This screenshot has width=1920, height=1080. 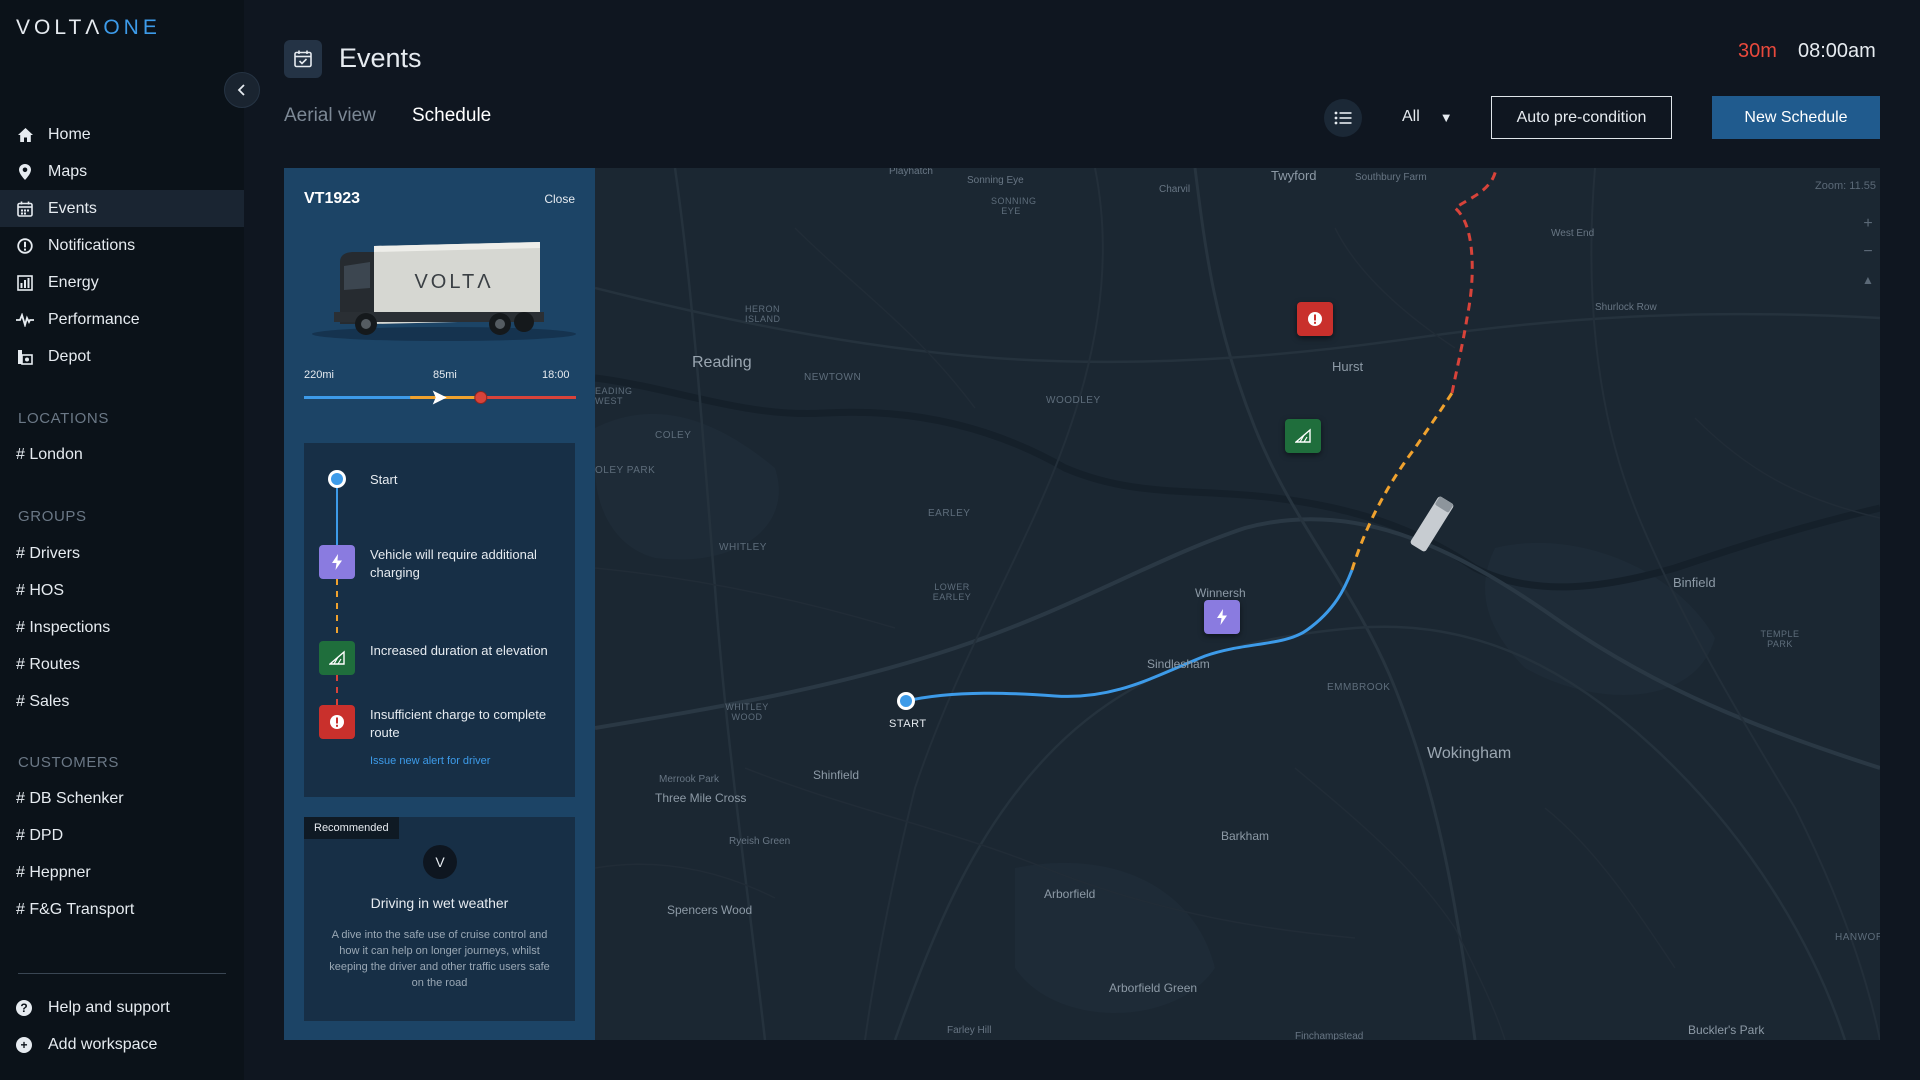 I want to click on brand-logo: VOLTΛONE, so click(x=88, y=28).